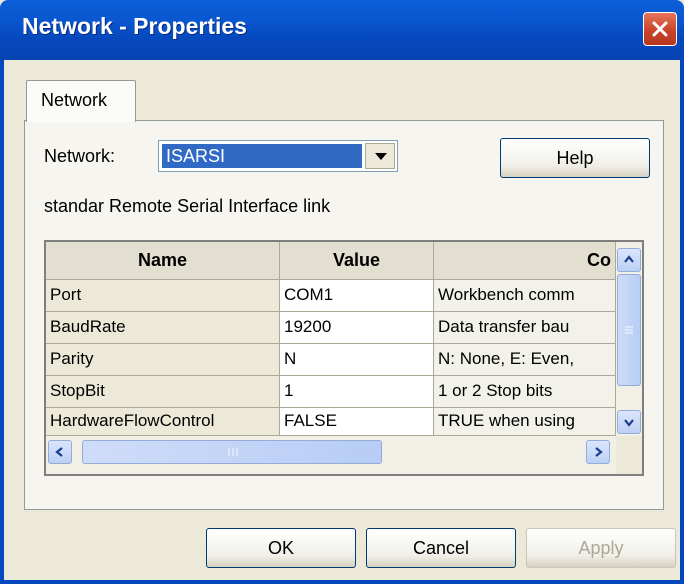 Image resolution: width=684 pixels, height=584 pixels. I want to click on vertical-scrollbar, so click(629, 339).